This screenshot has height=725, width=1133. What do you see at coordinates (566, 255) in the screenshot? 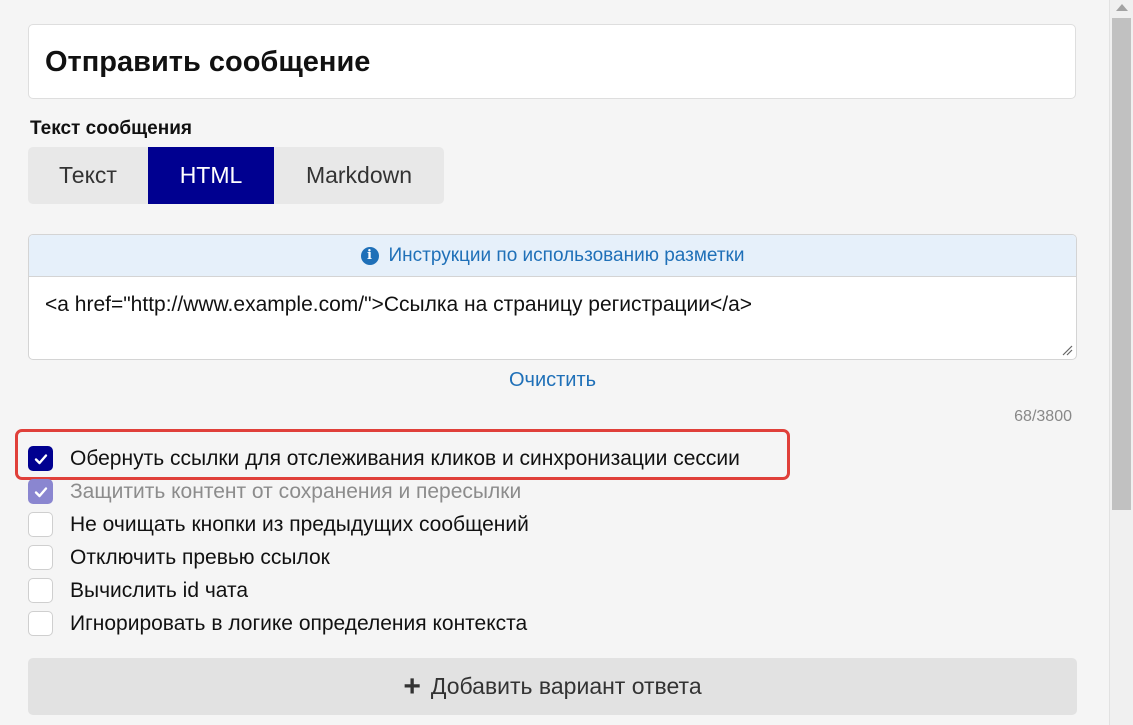
I see `markup-instructions-label: Инструкции по использованию разметки` at bounding box center [566, 255].